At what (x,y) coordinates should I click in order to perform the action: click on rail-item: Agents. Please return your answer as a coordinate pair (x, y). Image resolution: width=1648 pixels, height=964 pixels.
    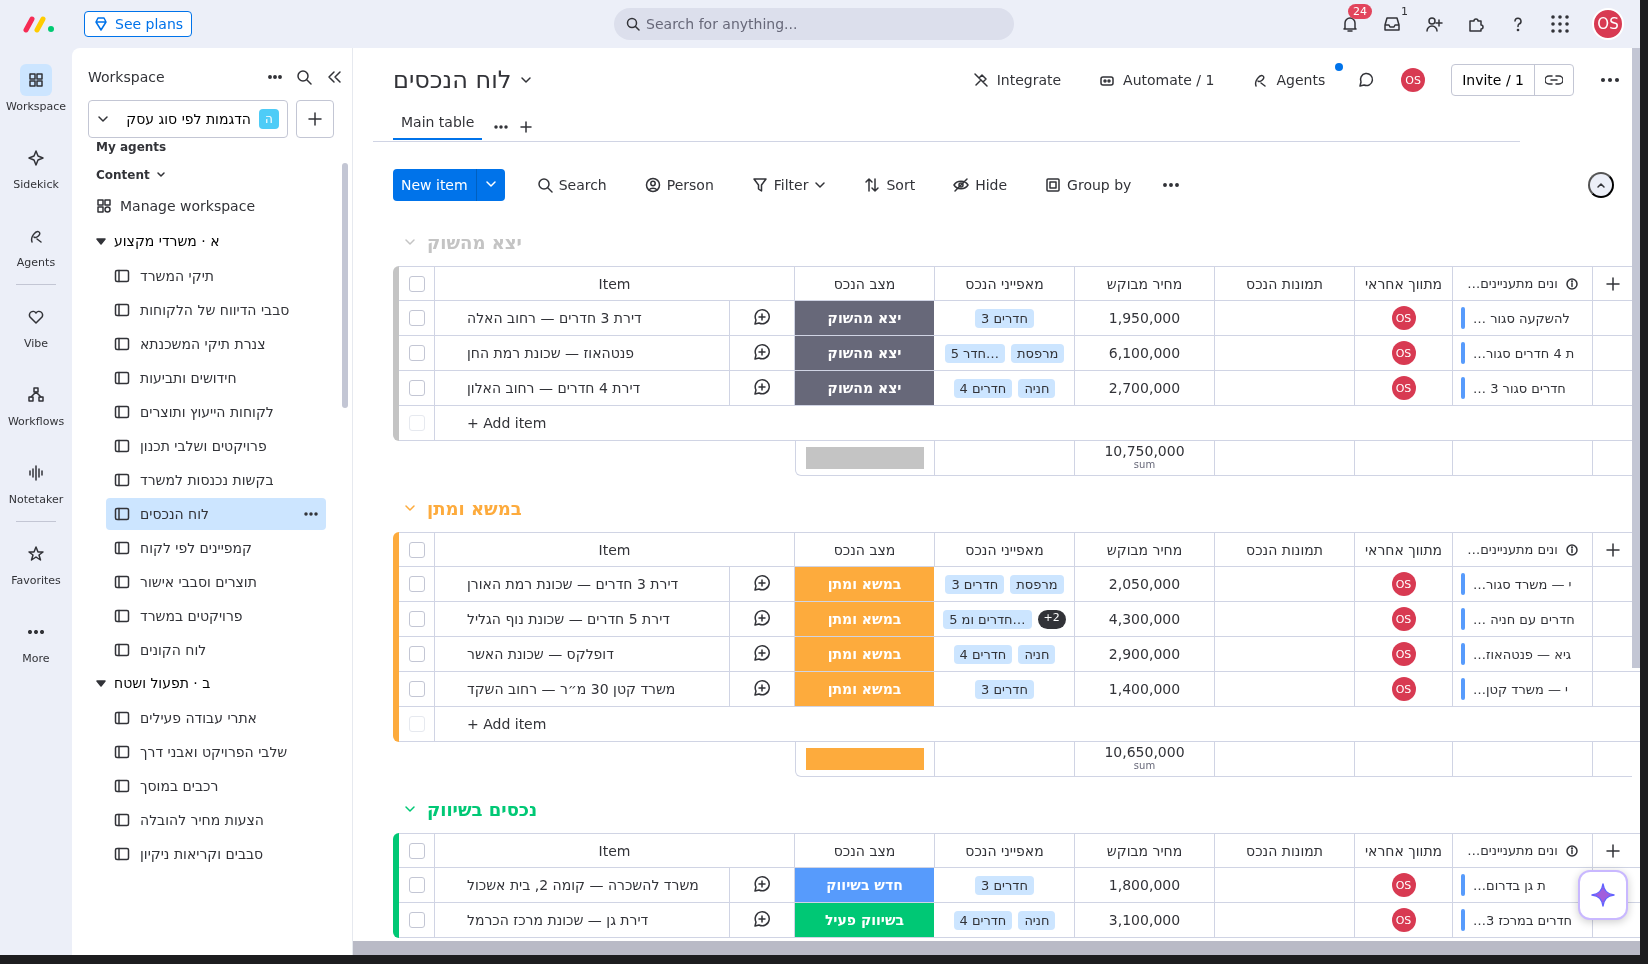
    Looking at the image, I should click on (36, 244).